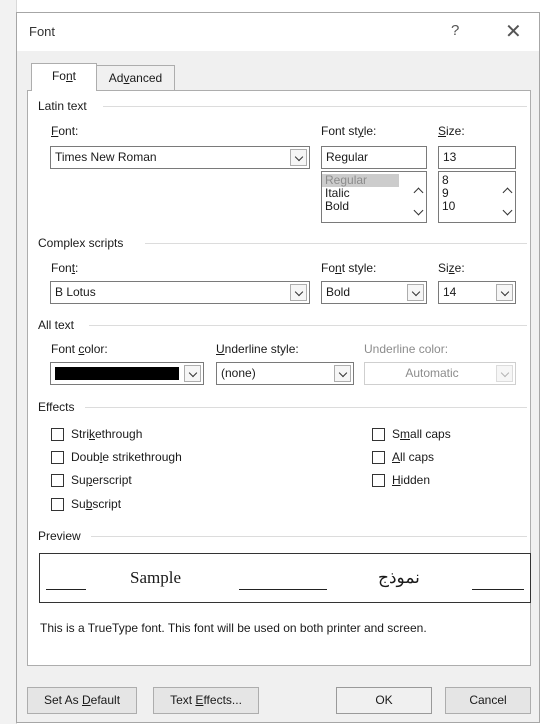  I want to click on checkbox-label: All caps, so click(413, 457).